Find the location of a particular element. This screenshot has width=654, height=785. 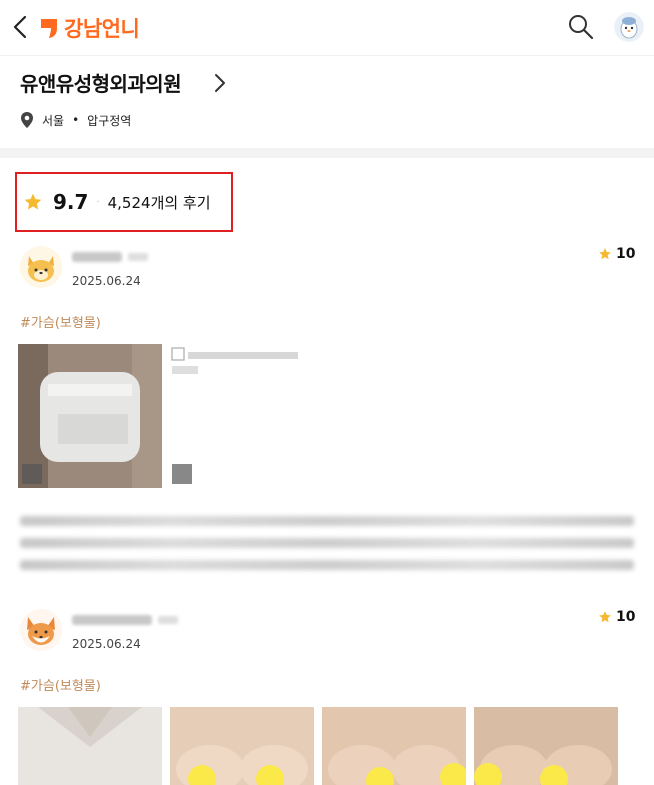

review-count: 4,524개의 후기 is located at coordinates (159, 202).